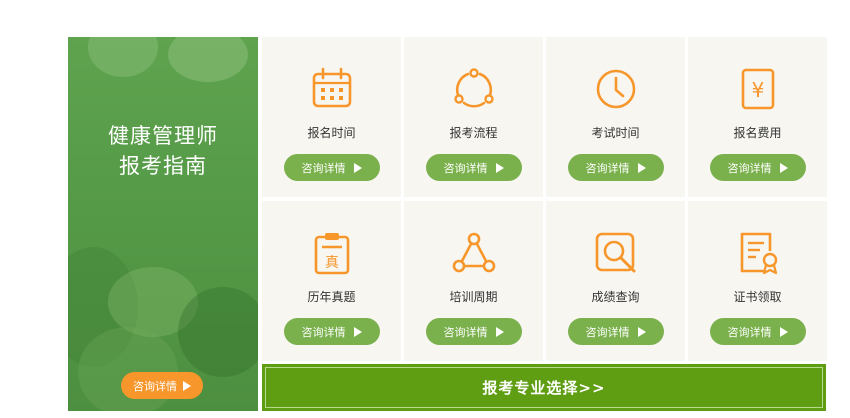  Describe the element at coordinates (473, 281) in the screenshot. I see `grid-cell-training-cycle: 培训周期 咨询详情` at that location.